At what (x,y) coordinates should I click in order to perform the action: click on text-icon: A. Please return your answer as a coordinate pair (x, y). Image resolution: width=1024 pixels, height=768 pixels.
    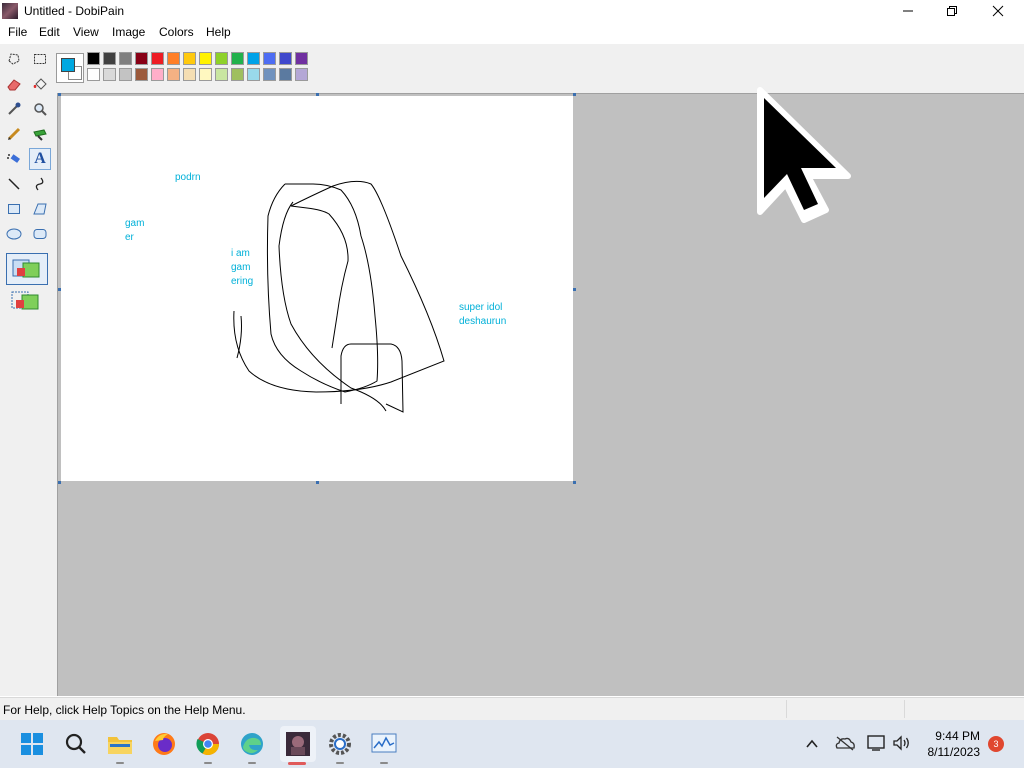
    Looking at the image, I should click on (40, 159).